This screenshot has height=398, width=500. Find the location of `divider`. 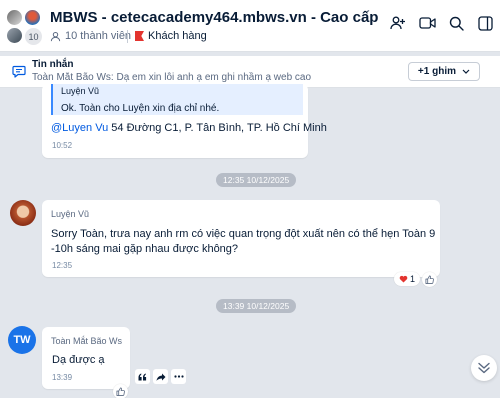

divider is located at coordinates (127, 36).